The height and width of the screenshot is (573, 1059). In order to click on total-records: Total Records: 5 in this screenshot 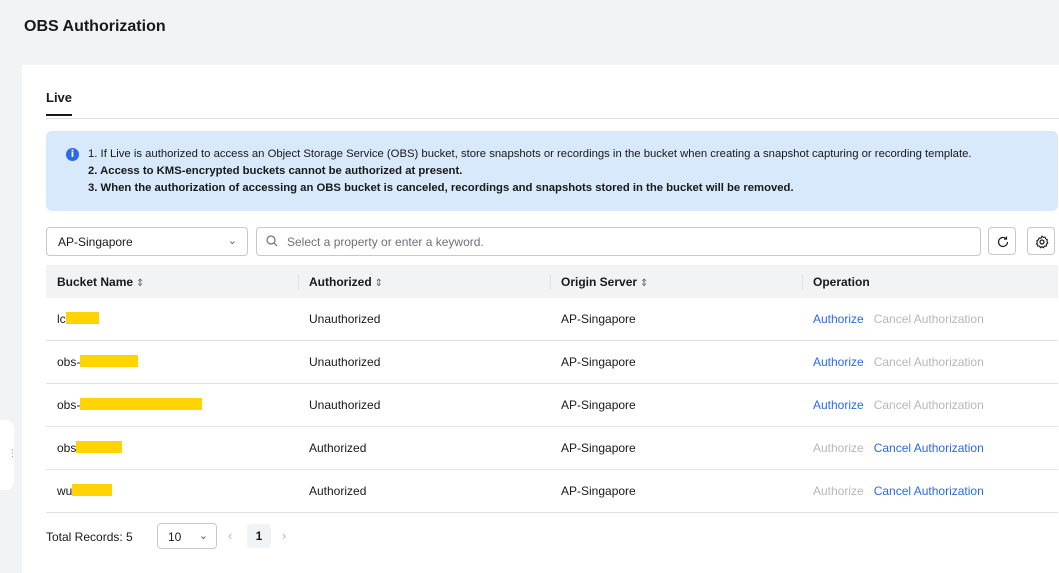, I will do `click(89, 537)`.